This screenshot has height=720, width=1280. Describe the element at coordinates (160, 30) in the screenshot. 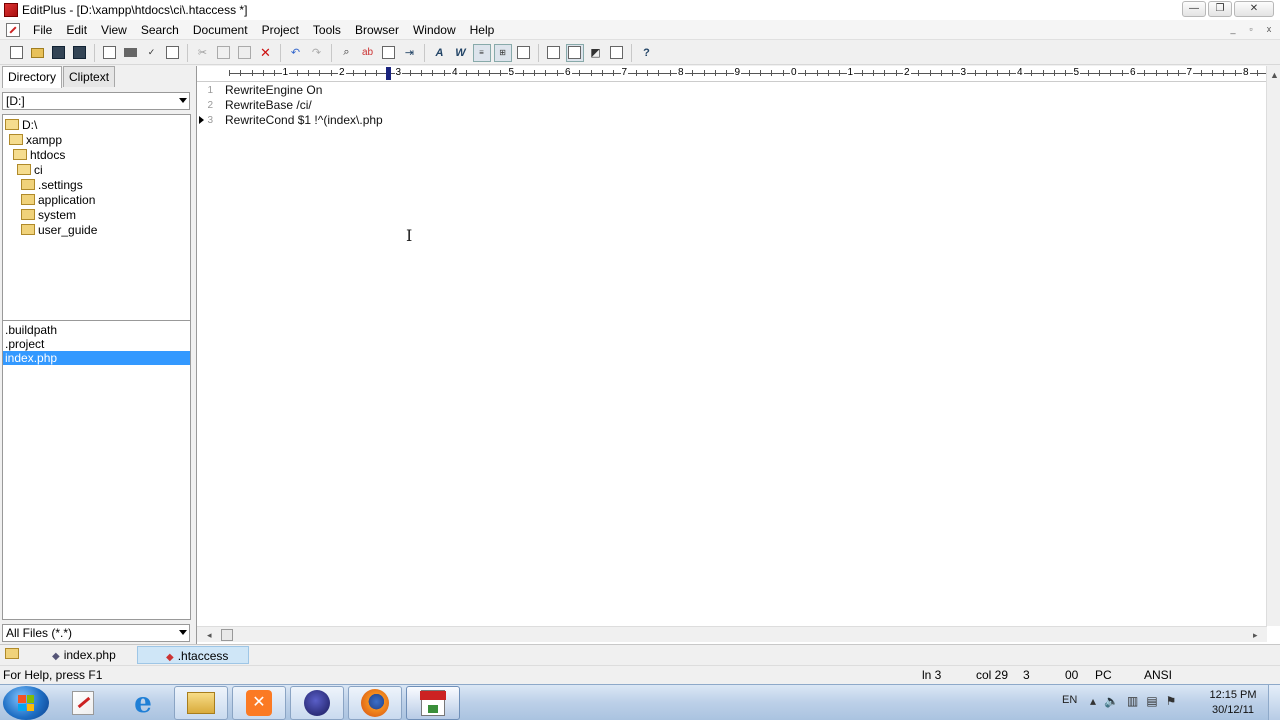

I see `menu-search: Search` at that location.